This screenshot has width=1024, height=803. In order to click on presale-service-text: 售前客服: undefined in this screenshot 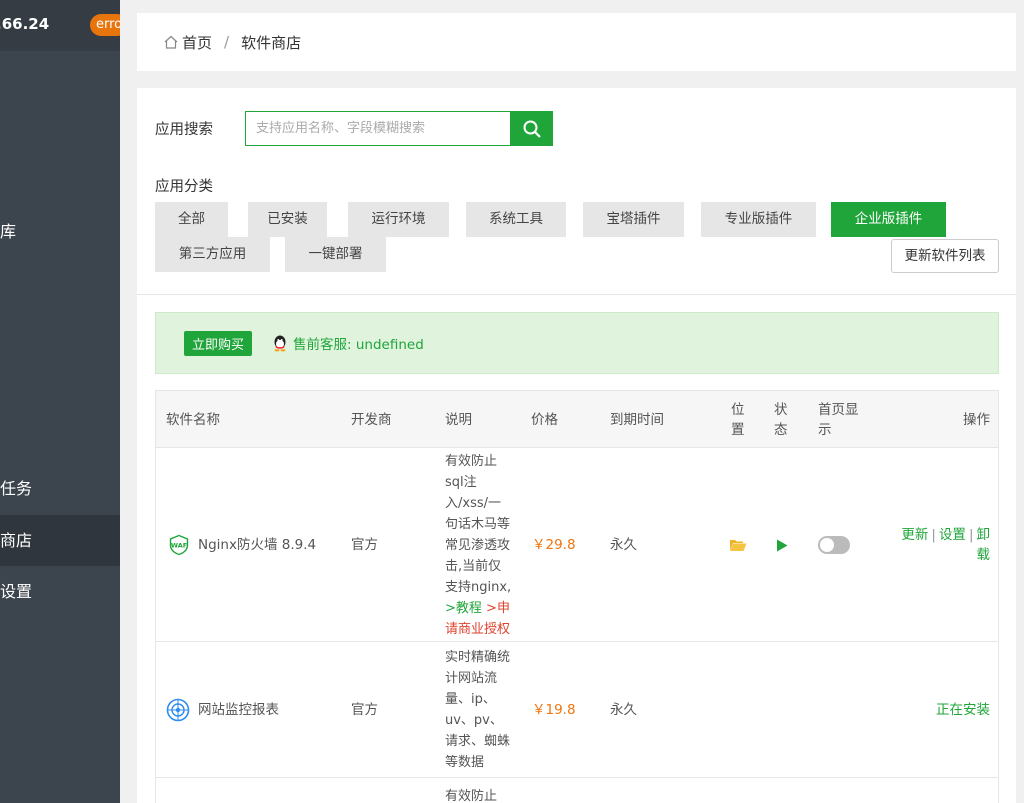, I will do `click(358, 343)`.